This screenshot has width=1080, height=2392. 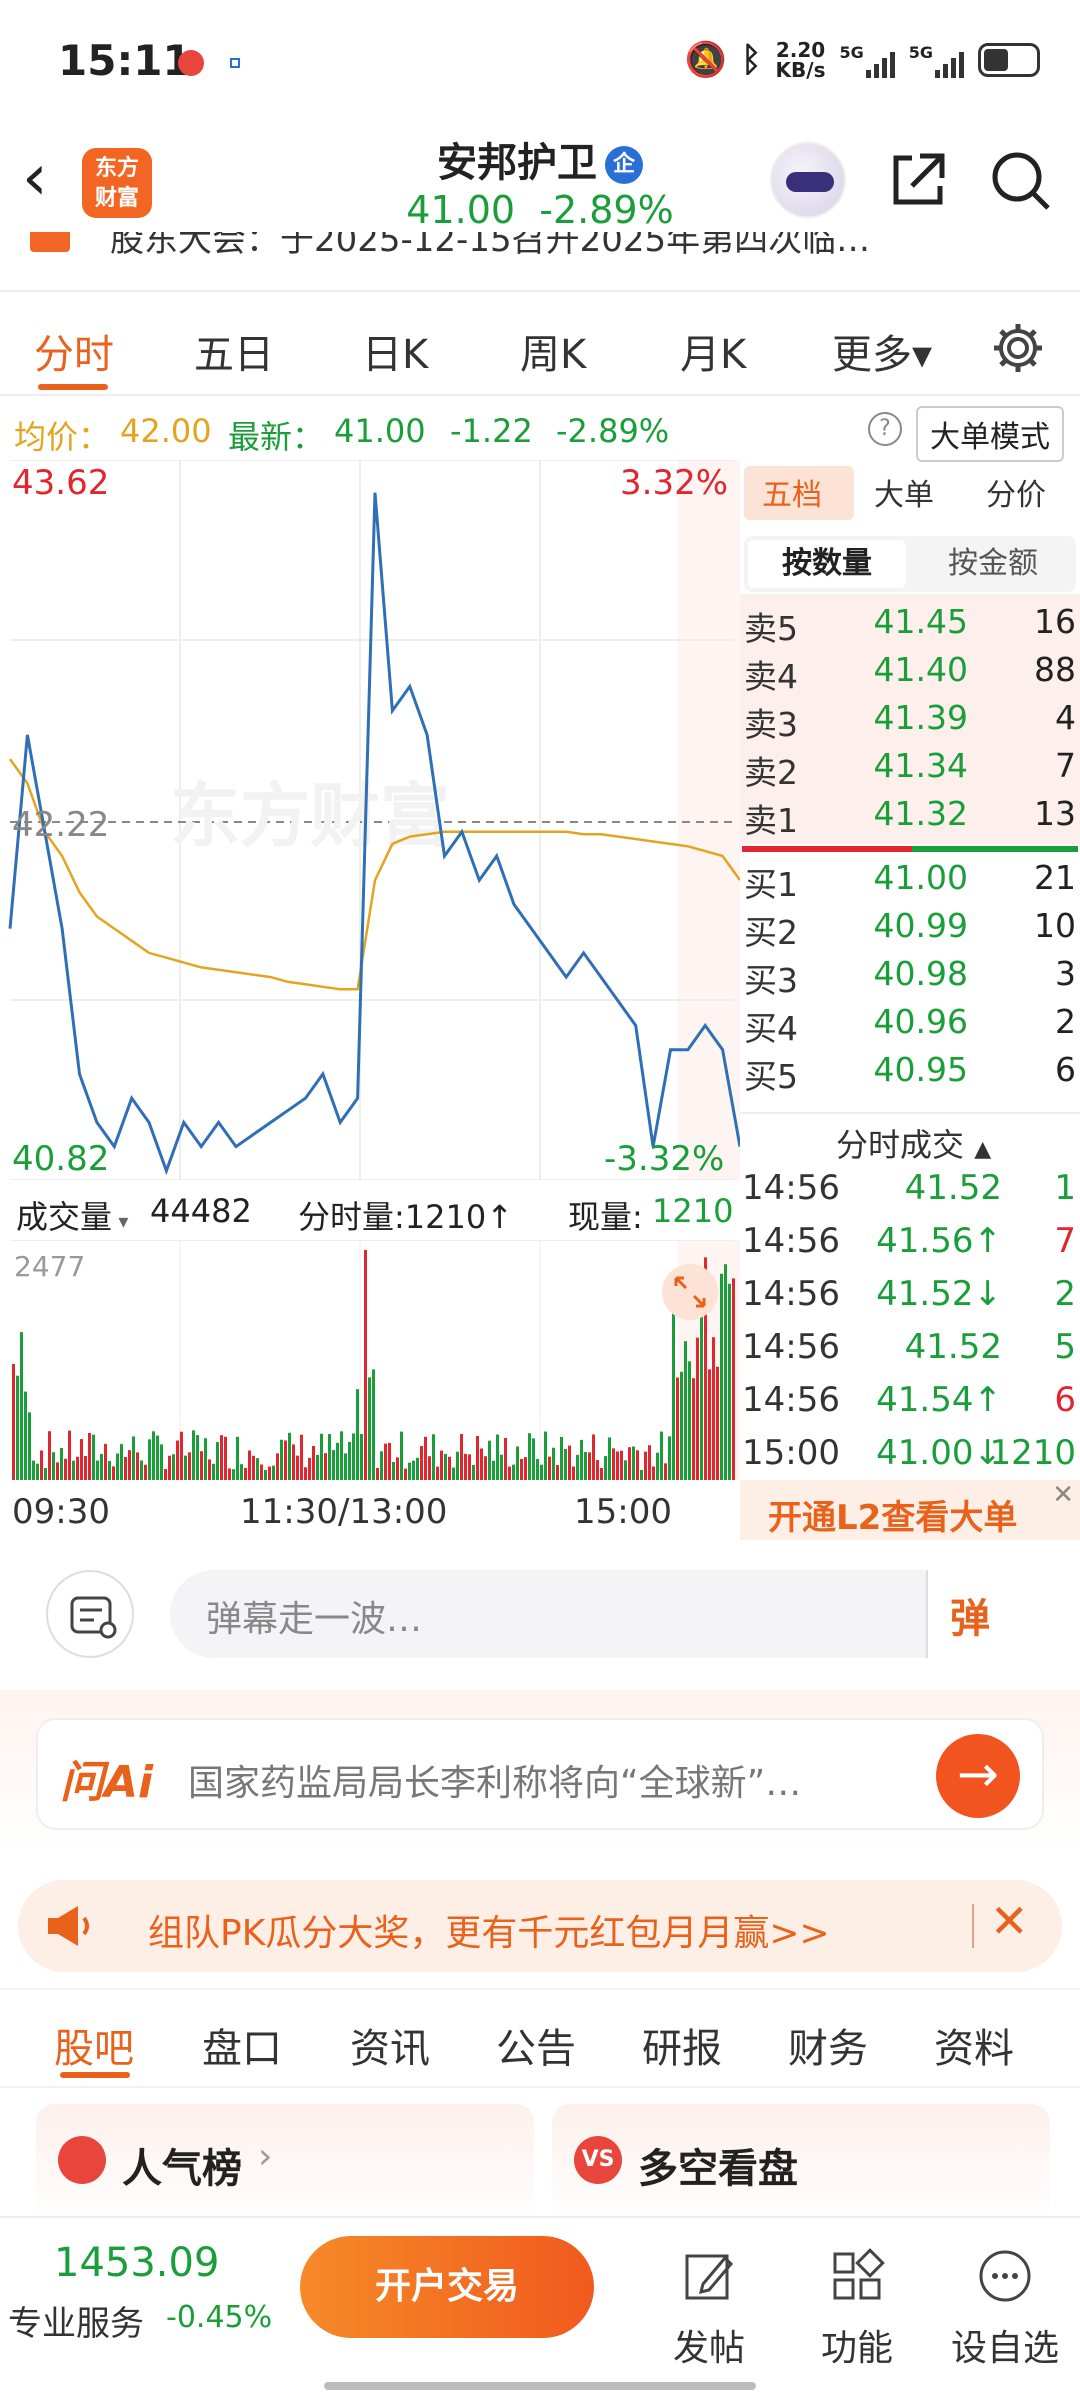 What do you see at coordinates (1005, 2308) in the screenshot?
I see `add-watchlist-button: 设自选` at bounding box center [1005, 2308].